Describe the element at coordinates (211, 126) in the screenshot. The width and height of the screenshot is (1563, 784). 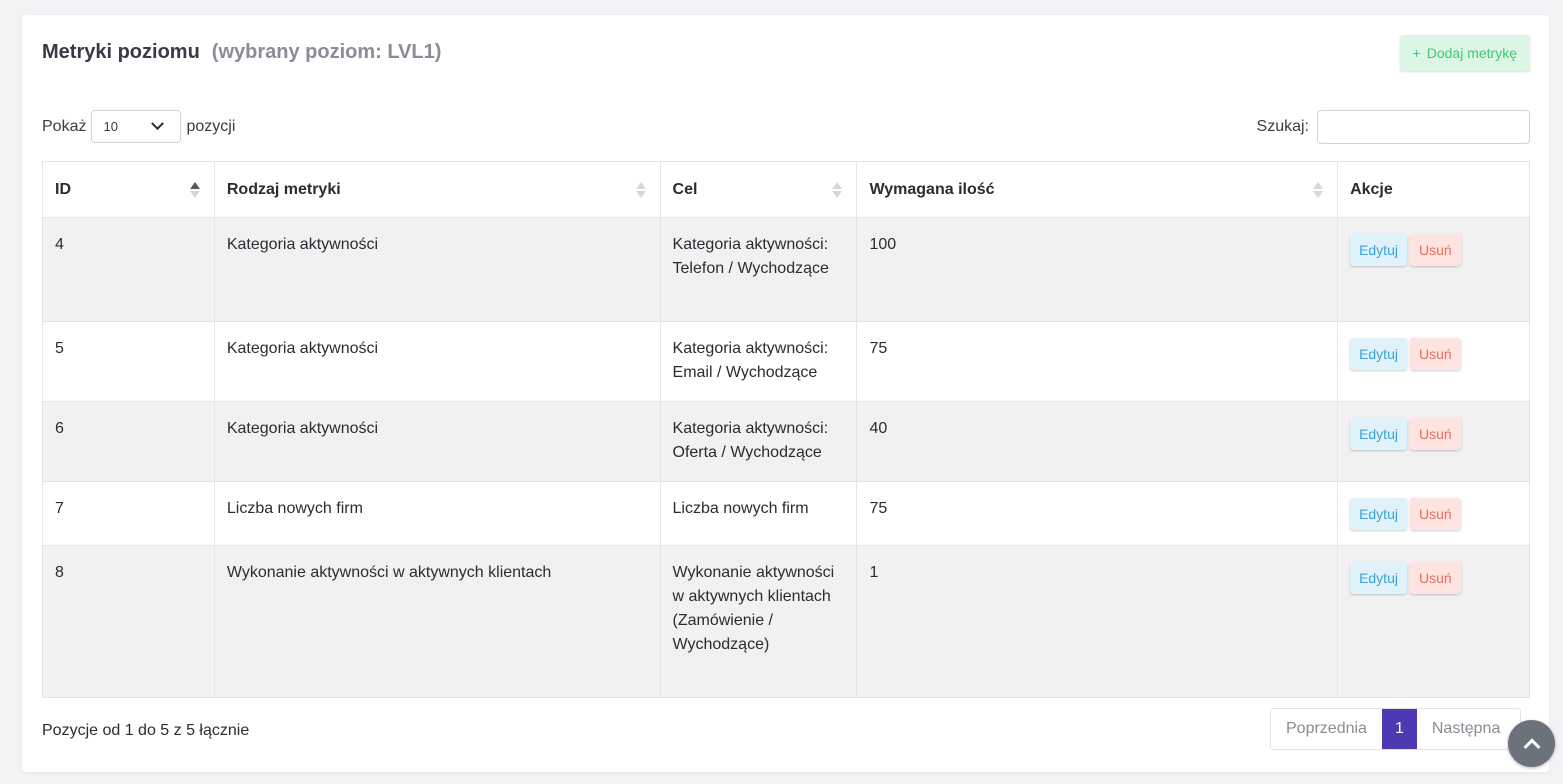
I see `entries-label: pozycji` at that location.